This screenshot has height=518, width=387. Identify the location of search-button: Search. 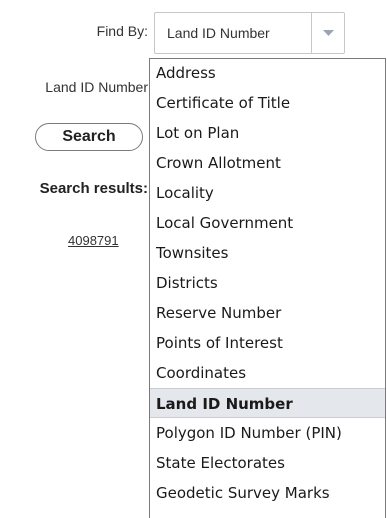
(89, 137).